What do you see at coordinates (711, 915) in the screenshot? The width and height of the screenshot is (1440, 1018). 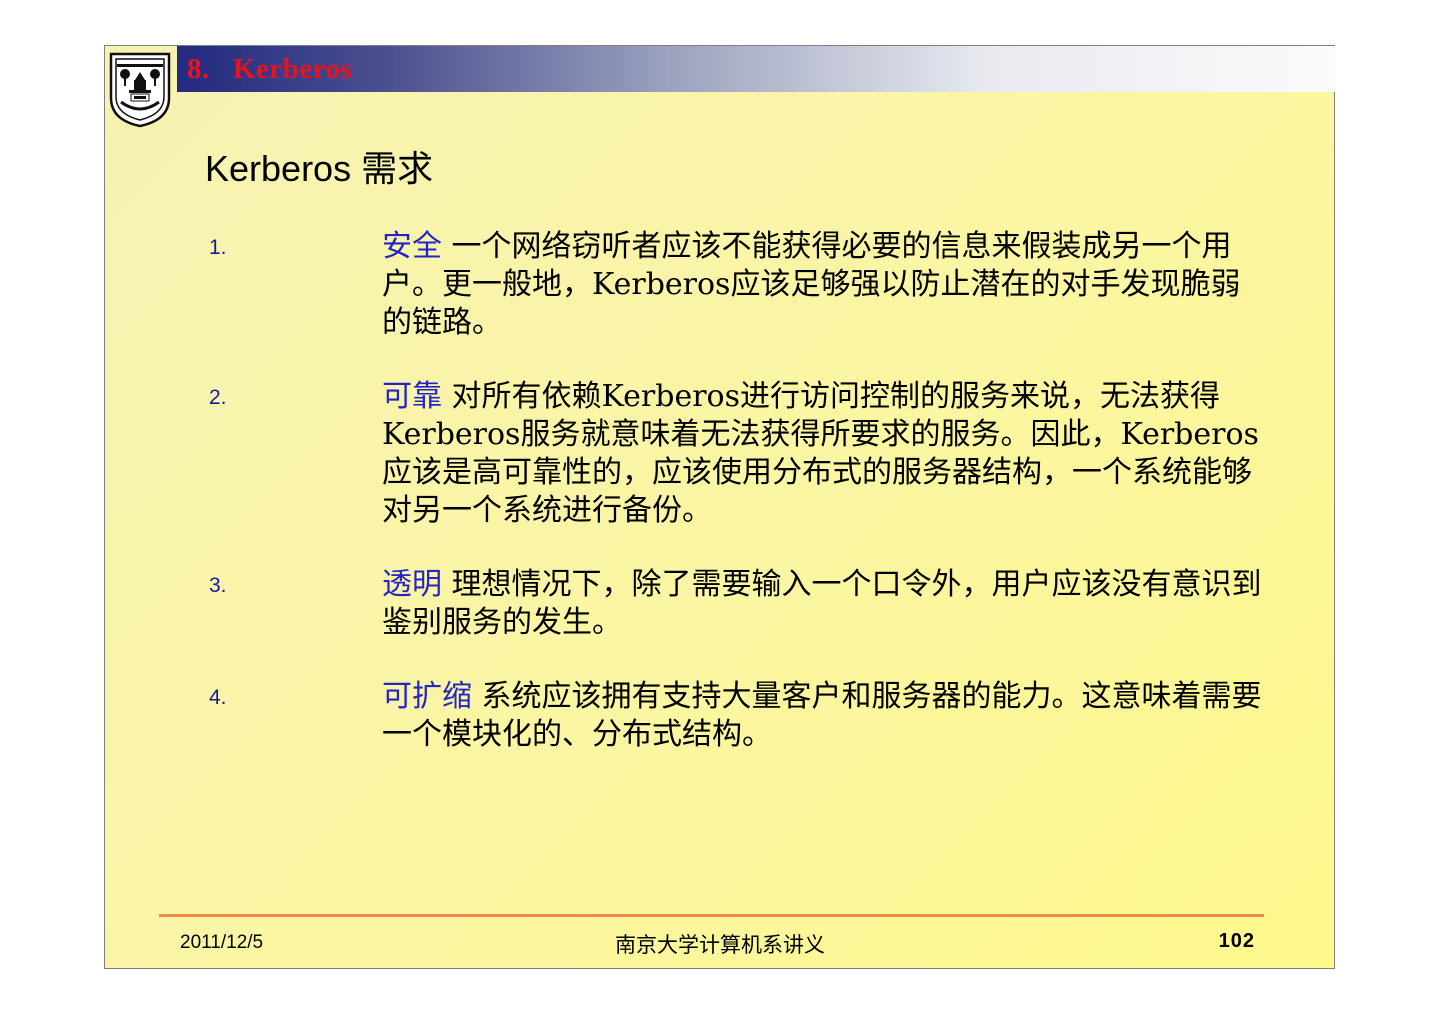 I see `footer-divider` at bounding box center [711, 915].